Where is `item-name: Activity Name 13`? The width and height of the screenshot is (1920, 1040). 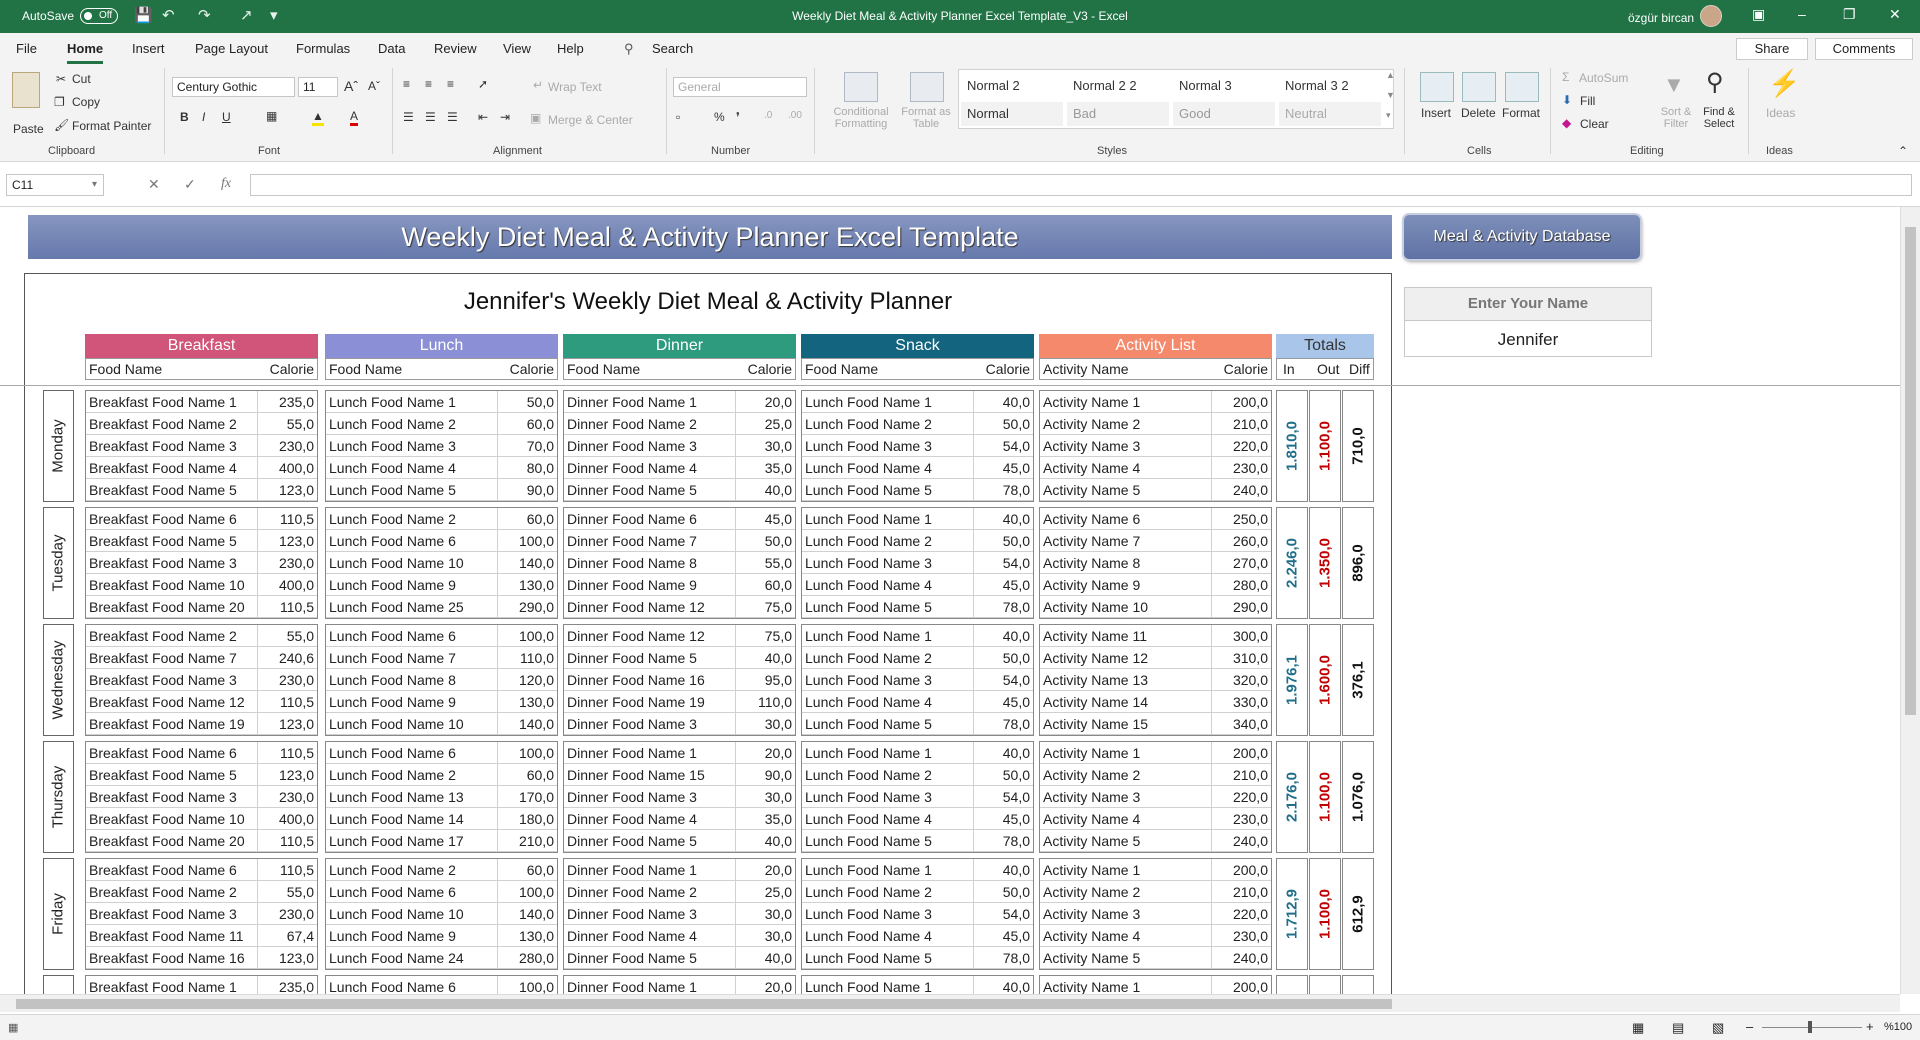
item-name: Activity Name 13 is located at coordinates (1125, 680).